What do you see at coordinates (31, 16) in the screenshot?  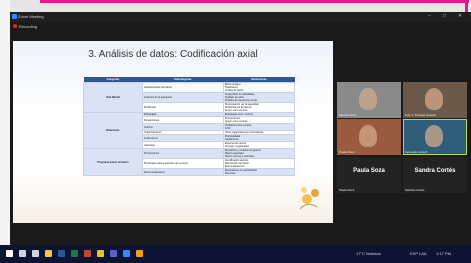 I see `window-title: Zoom Meeting` at bounding box center [31, 16].